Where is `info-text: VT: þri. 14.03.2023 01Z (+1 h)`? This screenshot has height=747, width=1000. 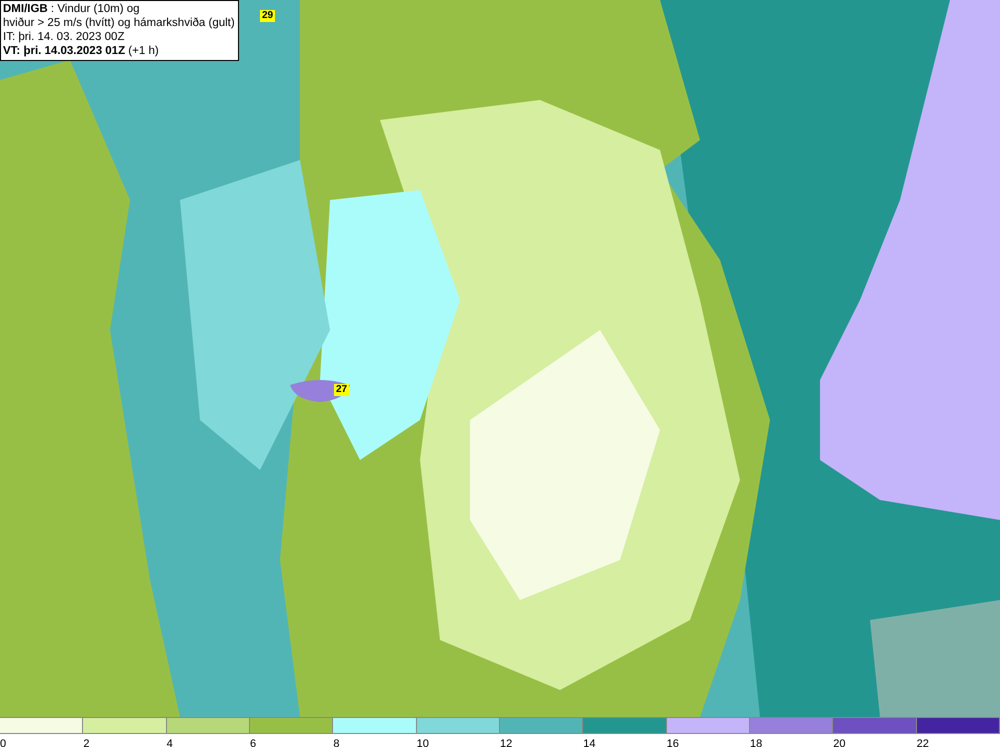
info-text: VT: þri. 14.03.2023 01Z (+1 h) is located at coordinates (81, 51).